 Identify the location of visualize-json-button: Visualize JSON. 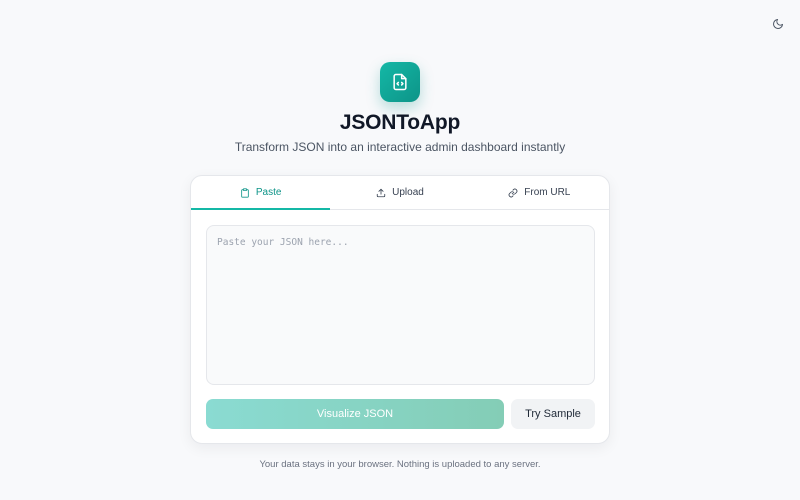
(355, 414).